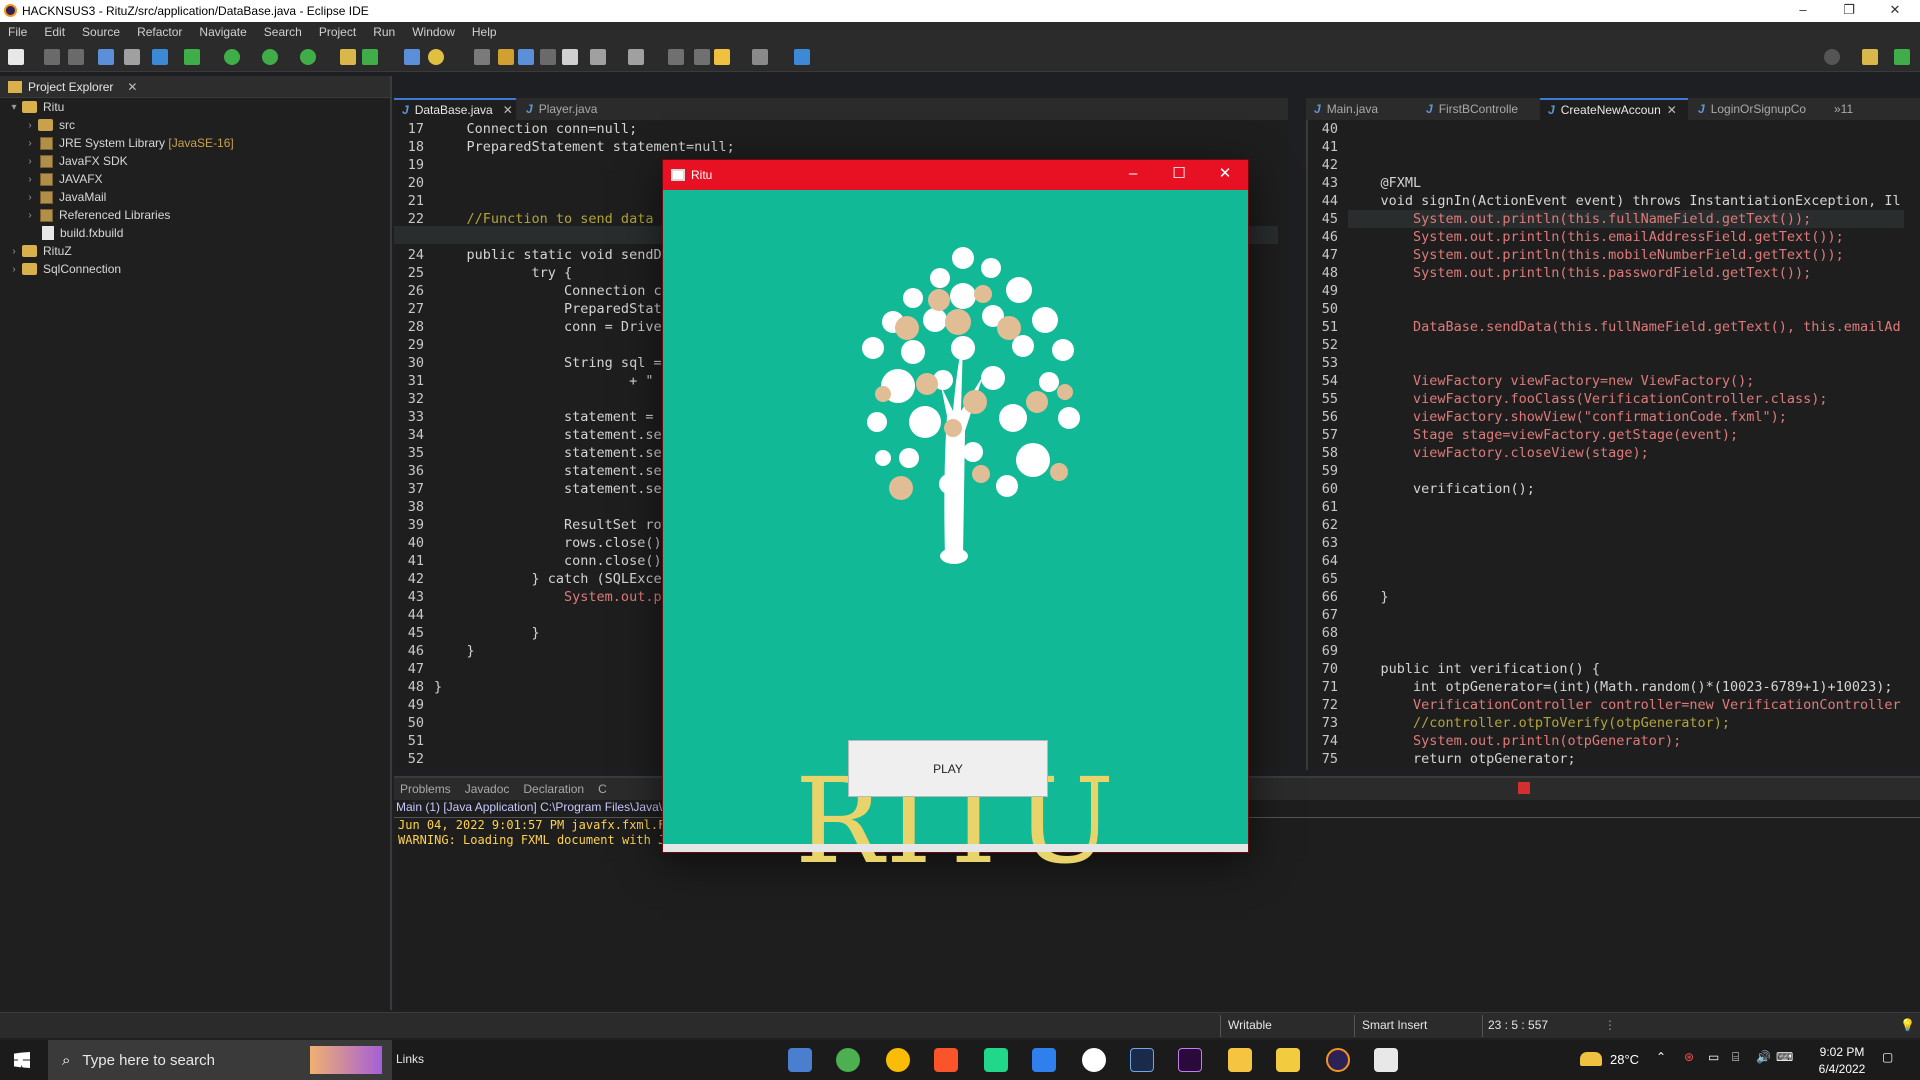  I want to click on keyboard-icon: ⌨, so click(1784, 1057).